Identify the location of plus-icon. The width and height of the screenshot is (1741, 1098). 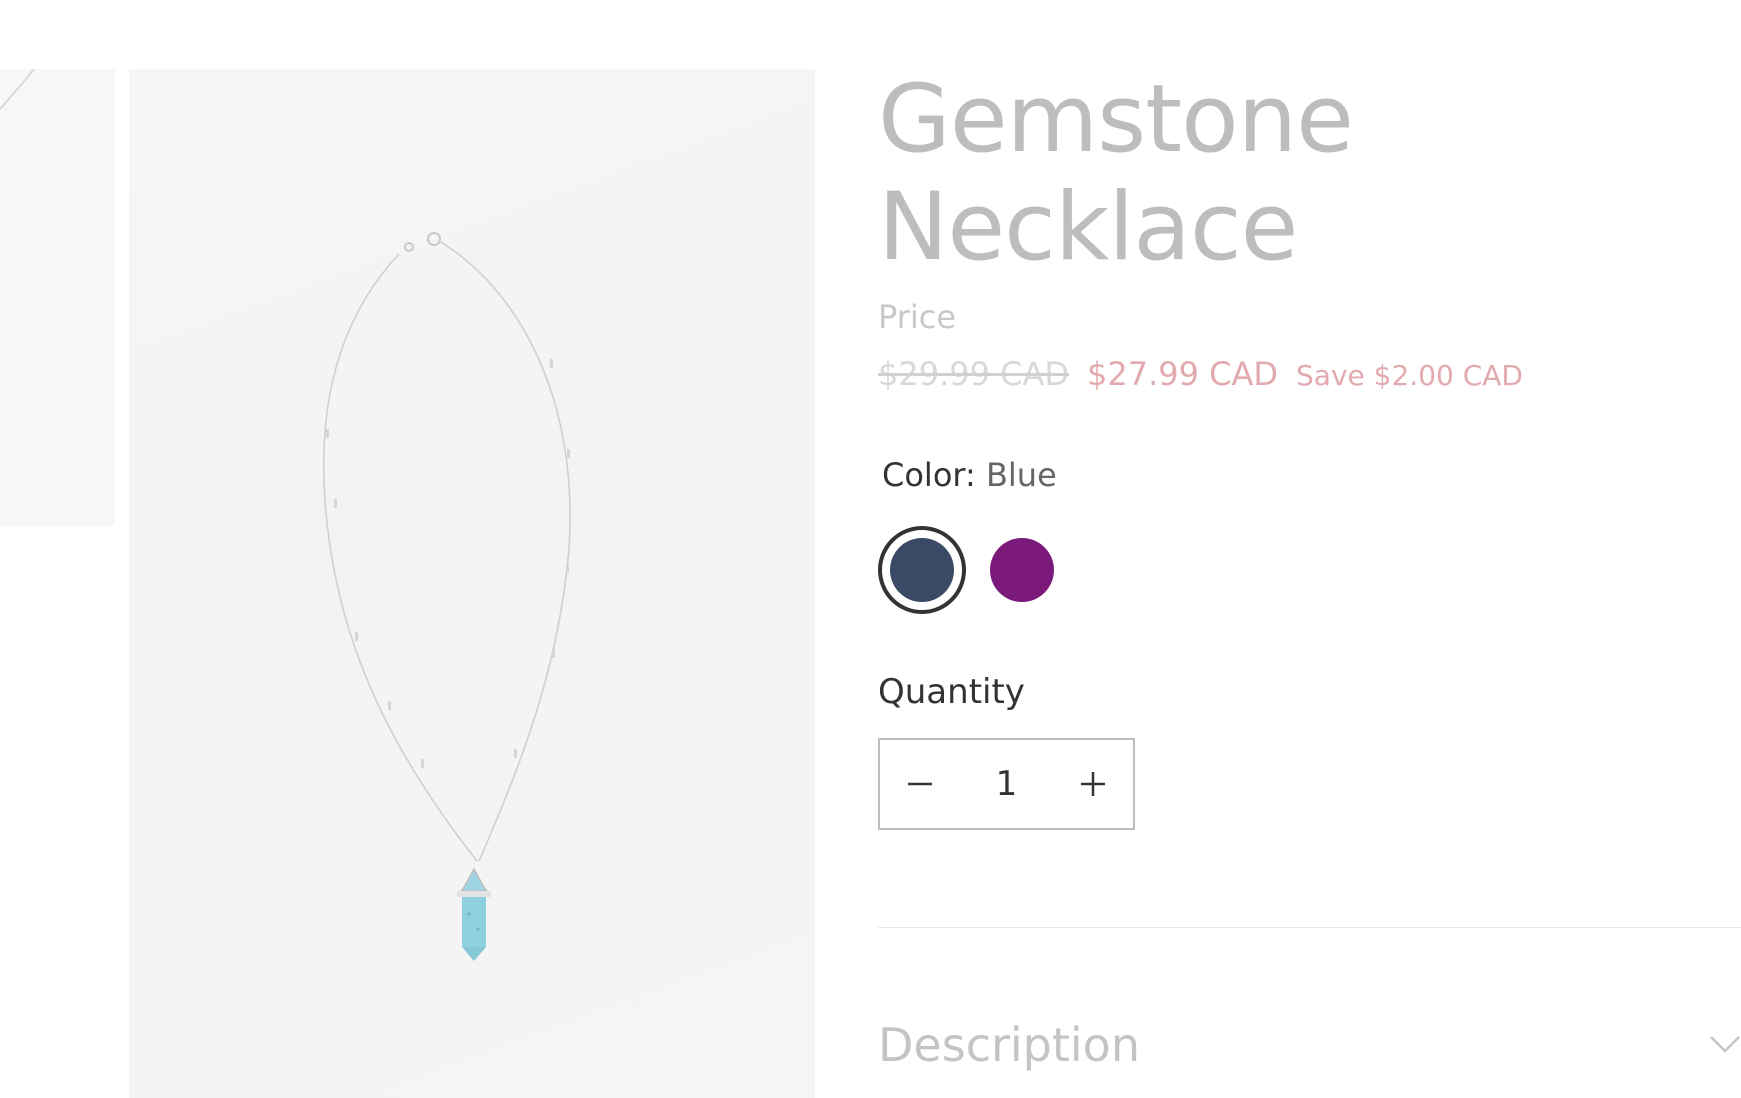
(1093, 784).